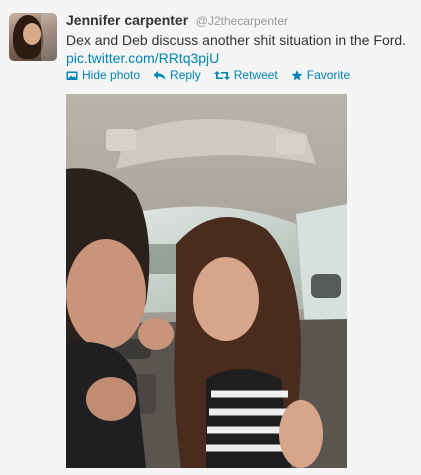 The height and width of the screenshot is (475, 421). I want to click on retweet-icon, so click(221, 75).